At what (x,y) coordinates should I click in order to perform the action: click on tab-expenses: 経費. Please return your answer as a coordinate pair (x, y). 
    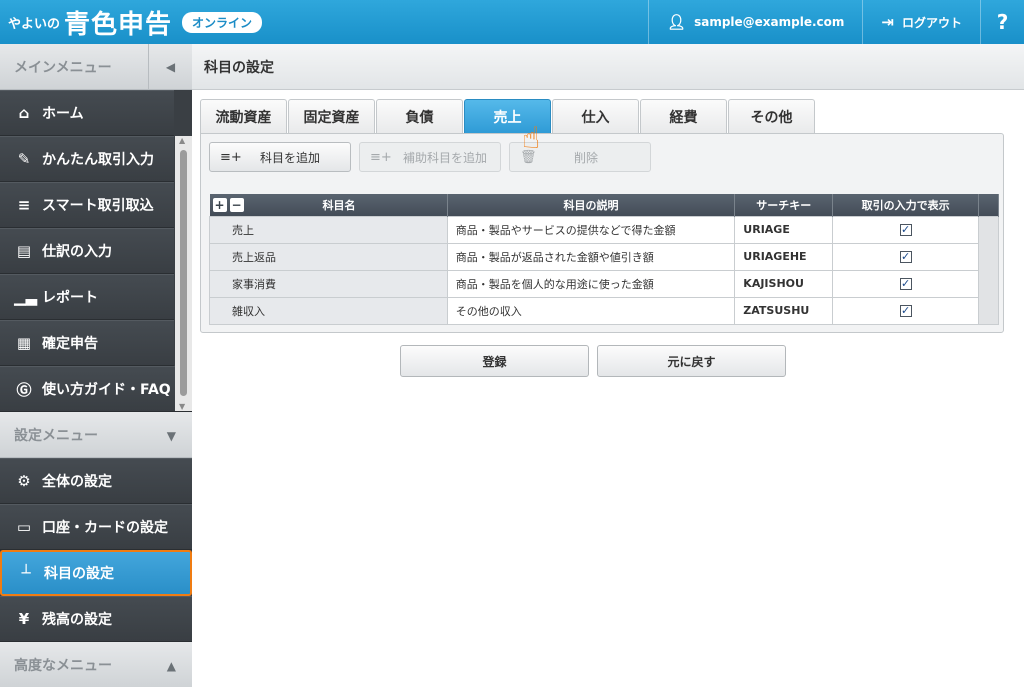
    Looking at the image, I should click on (683, 116).